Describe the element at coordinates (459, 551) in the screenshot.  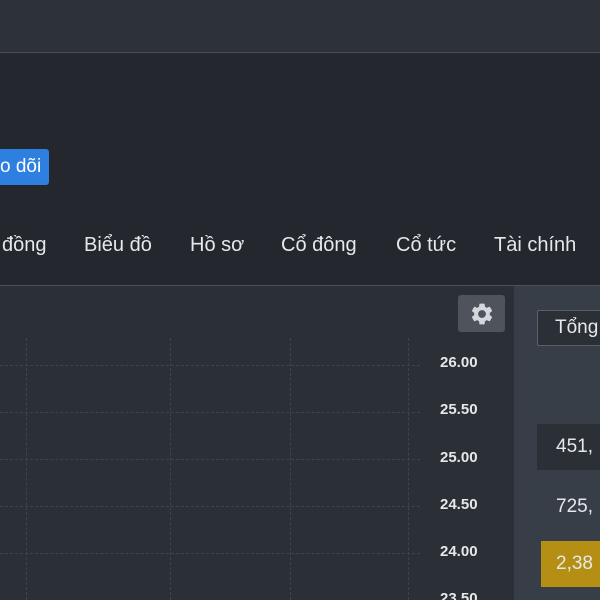
I see `y-axis-tick: 24.00` at that location.